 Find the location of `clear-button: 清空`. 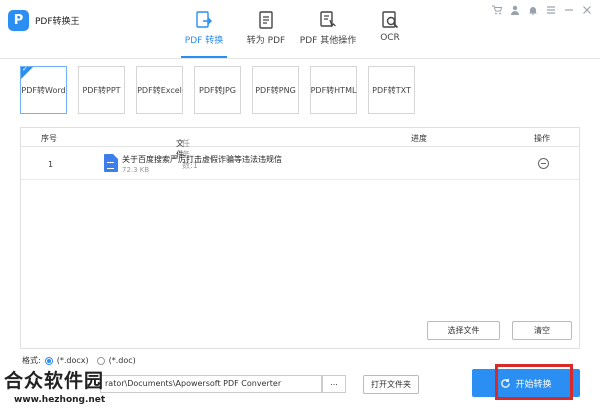

clear-button: 清空 is located at coordinates (542, 330).